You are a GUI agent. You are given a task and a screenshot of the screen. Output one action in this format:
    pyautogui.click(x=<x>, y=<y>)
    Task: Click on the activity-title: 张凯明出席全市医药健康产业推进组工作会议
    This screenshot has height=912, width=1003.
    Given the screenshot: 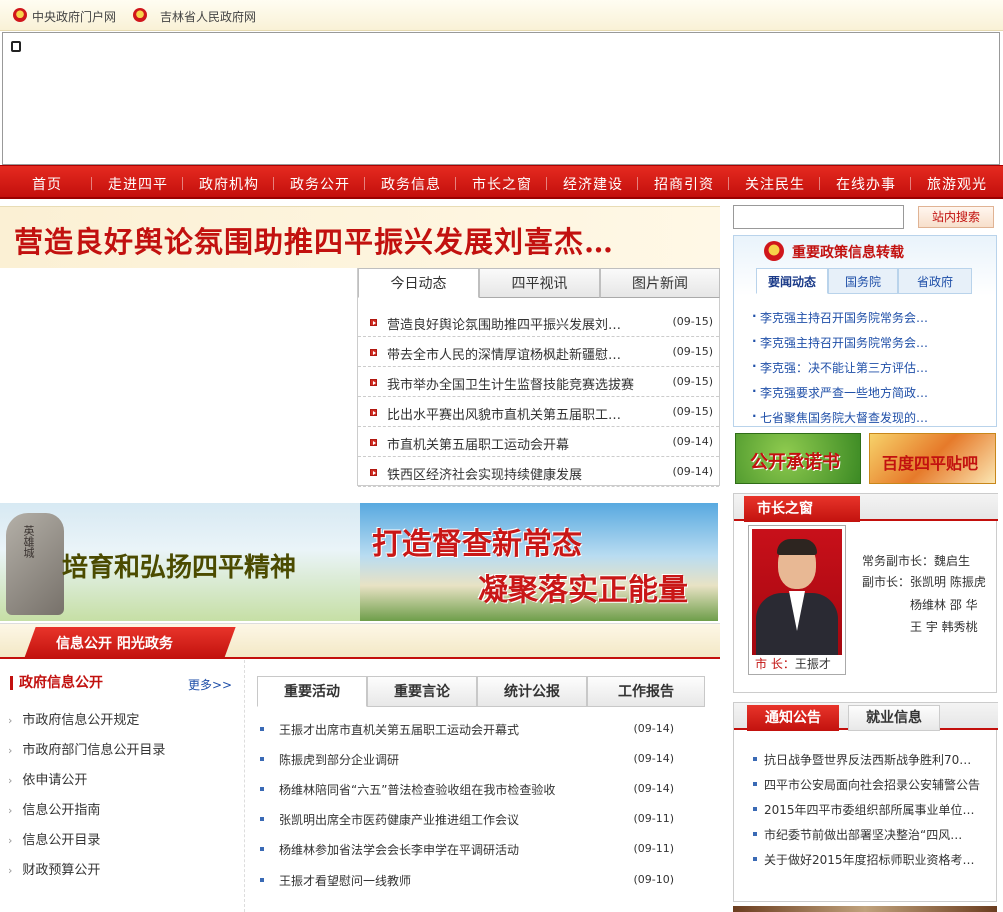 What is the action you would take?
    pyautogui.click(x=399, y=819)
    